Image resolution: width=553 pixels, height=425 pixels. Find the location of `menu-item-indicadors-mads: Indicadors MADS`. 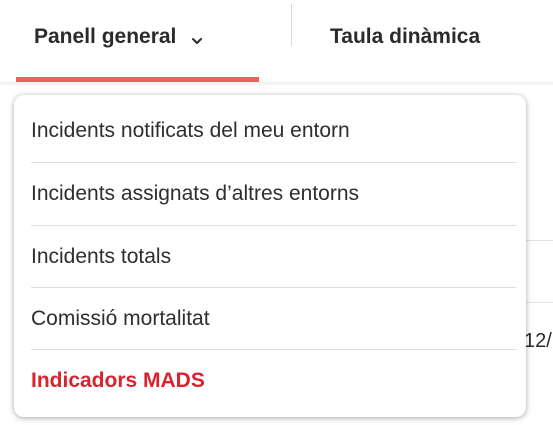

menu-item-indicadors-mads: Indicadors MADS is located at coordinates (270, 380).